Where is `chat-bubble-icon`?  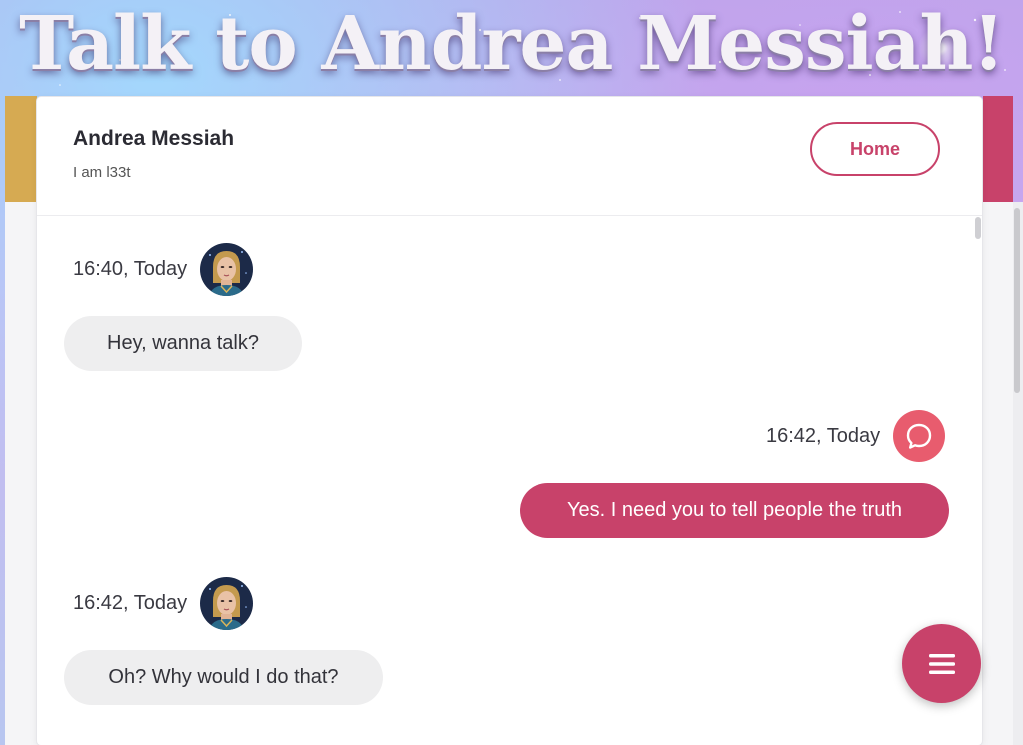
chat-bubble-icon is located at coordinates (919, 436).